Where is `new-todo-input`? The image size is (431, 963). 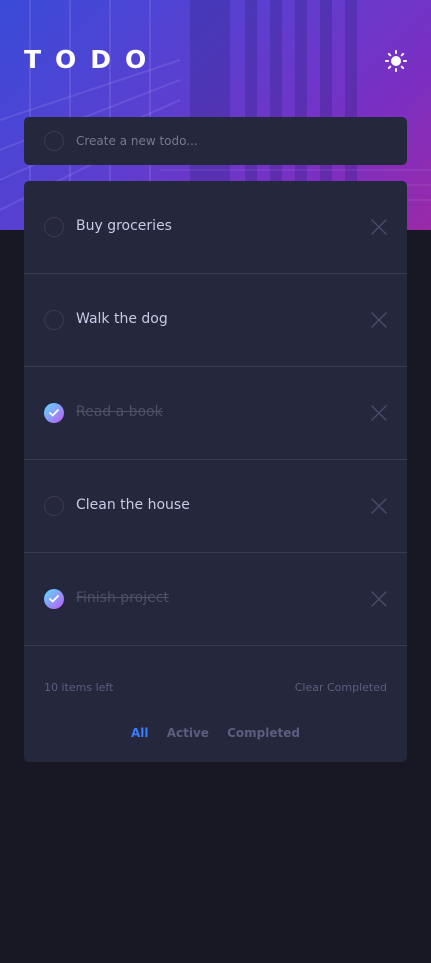 new-todo-input is located at coordinates (231, 141).